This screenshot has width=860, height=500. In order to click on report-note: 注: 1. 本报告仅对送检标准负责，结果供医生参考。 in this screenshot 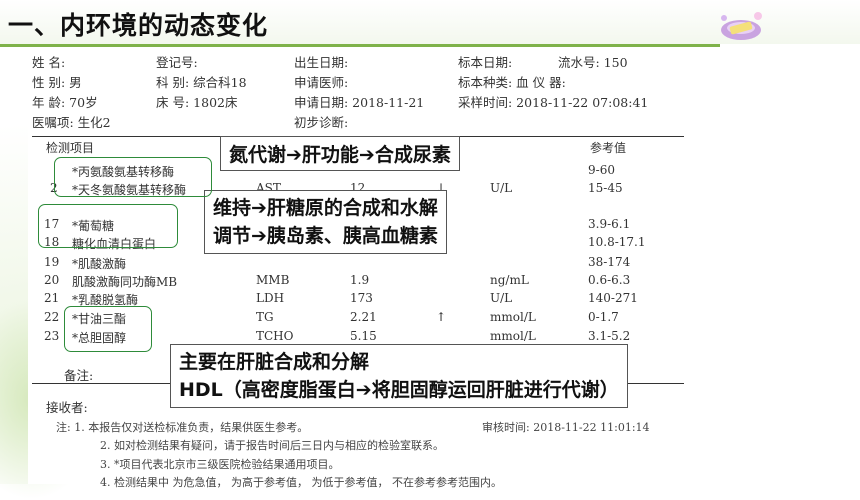, I will do `click(182, 427)`.